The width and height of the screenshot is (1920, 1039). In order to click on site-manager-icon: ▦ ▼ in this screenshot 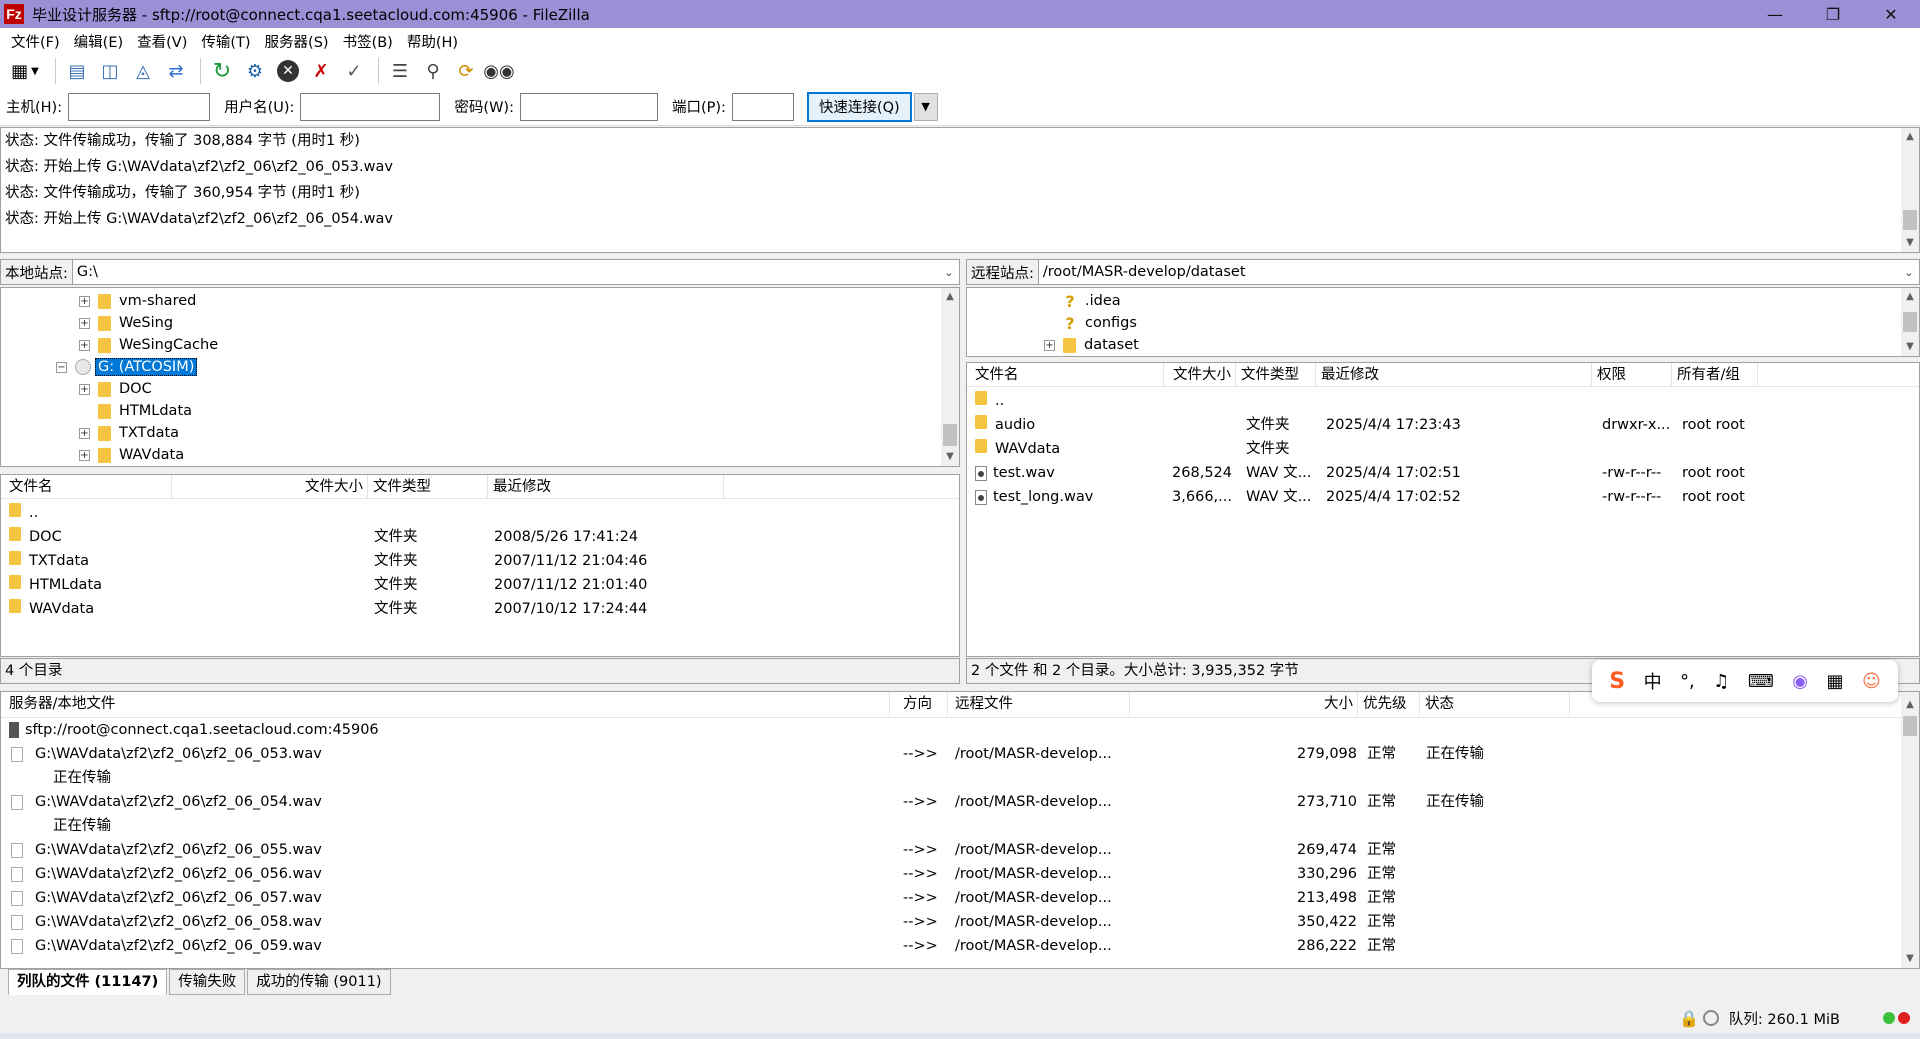, I will do `click(25, 71)`.